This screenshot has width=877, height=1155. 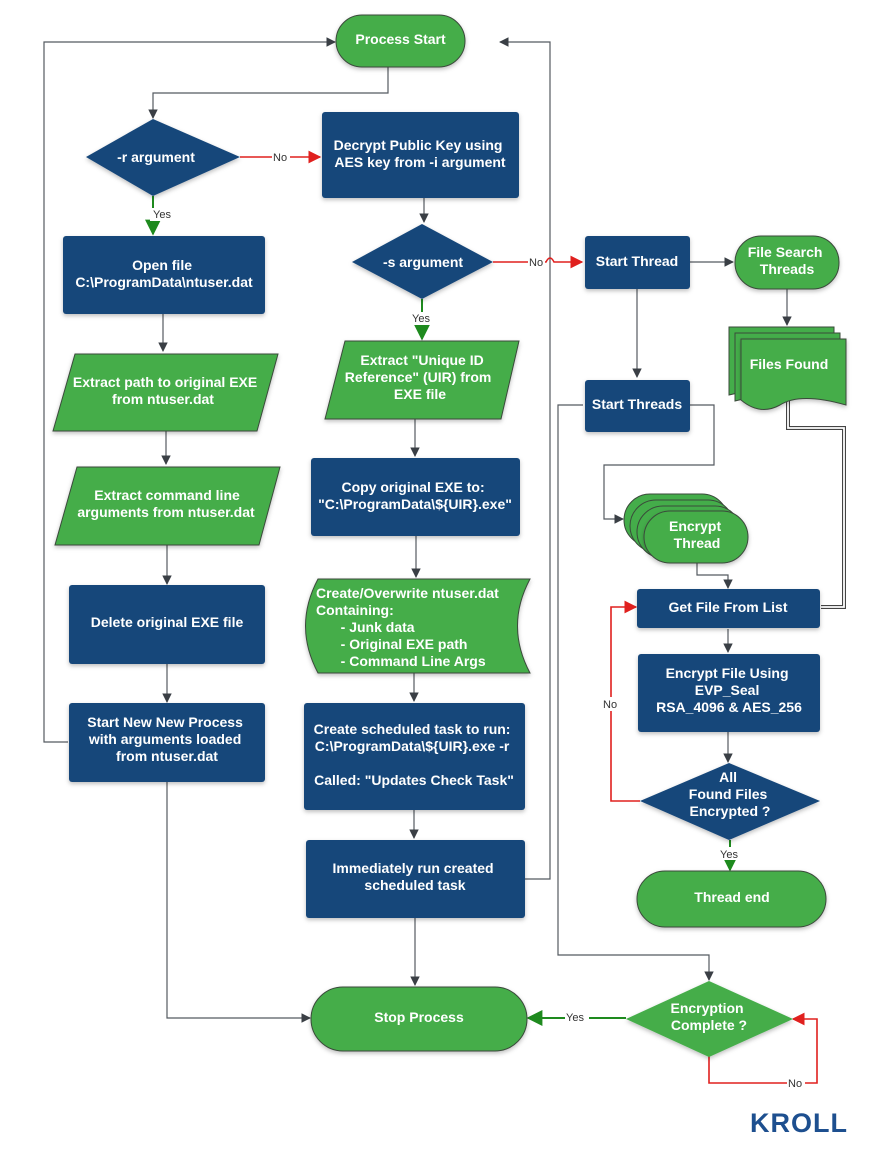 I want to click on edge-label-s-no: No, so click(x=536, y=263).